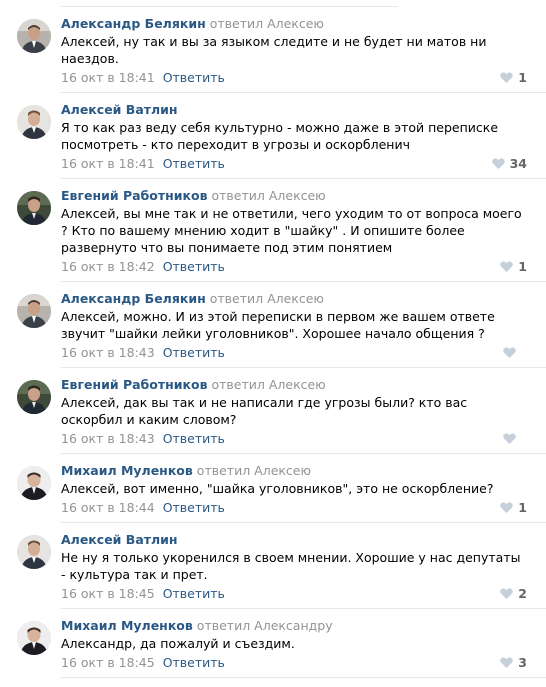 The width and height of the screenshot is (546, 687). Describe the element at coordinates (303, 593) in the screenshot. I see `comment-footer: 16 окт в 18:45 Ответить 2` at that location.